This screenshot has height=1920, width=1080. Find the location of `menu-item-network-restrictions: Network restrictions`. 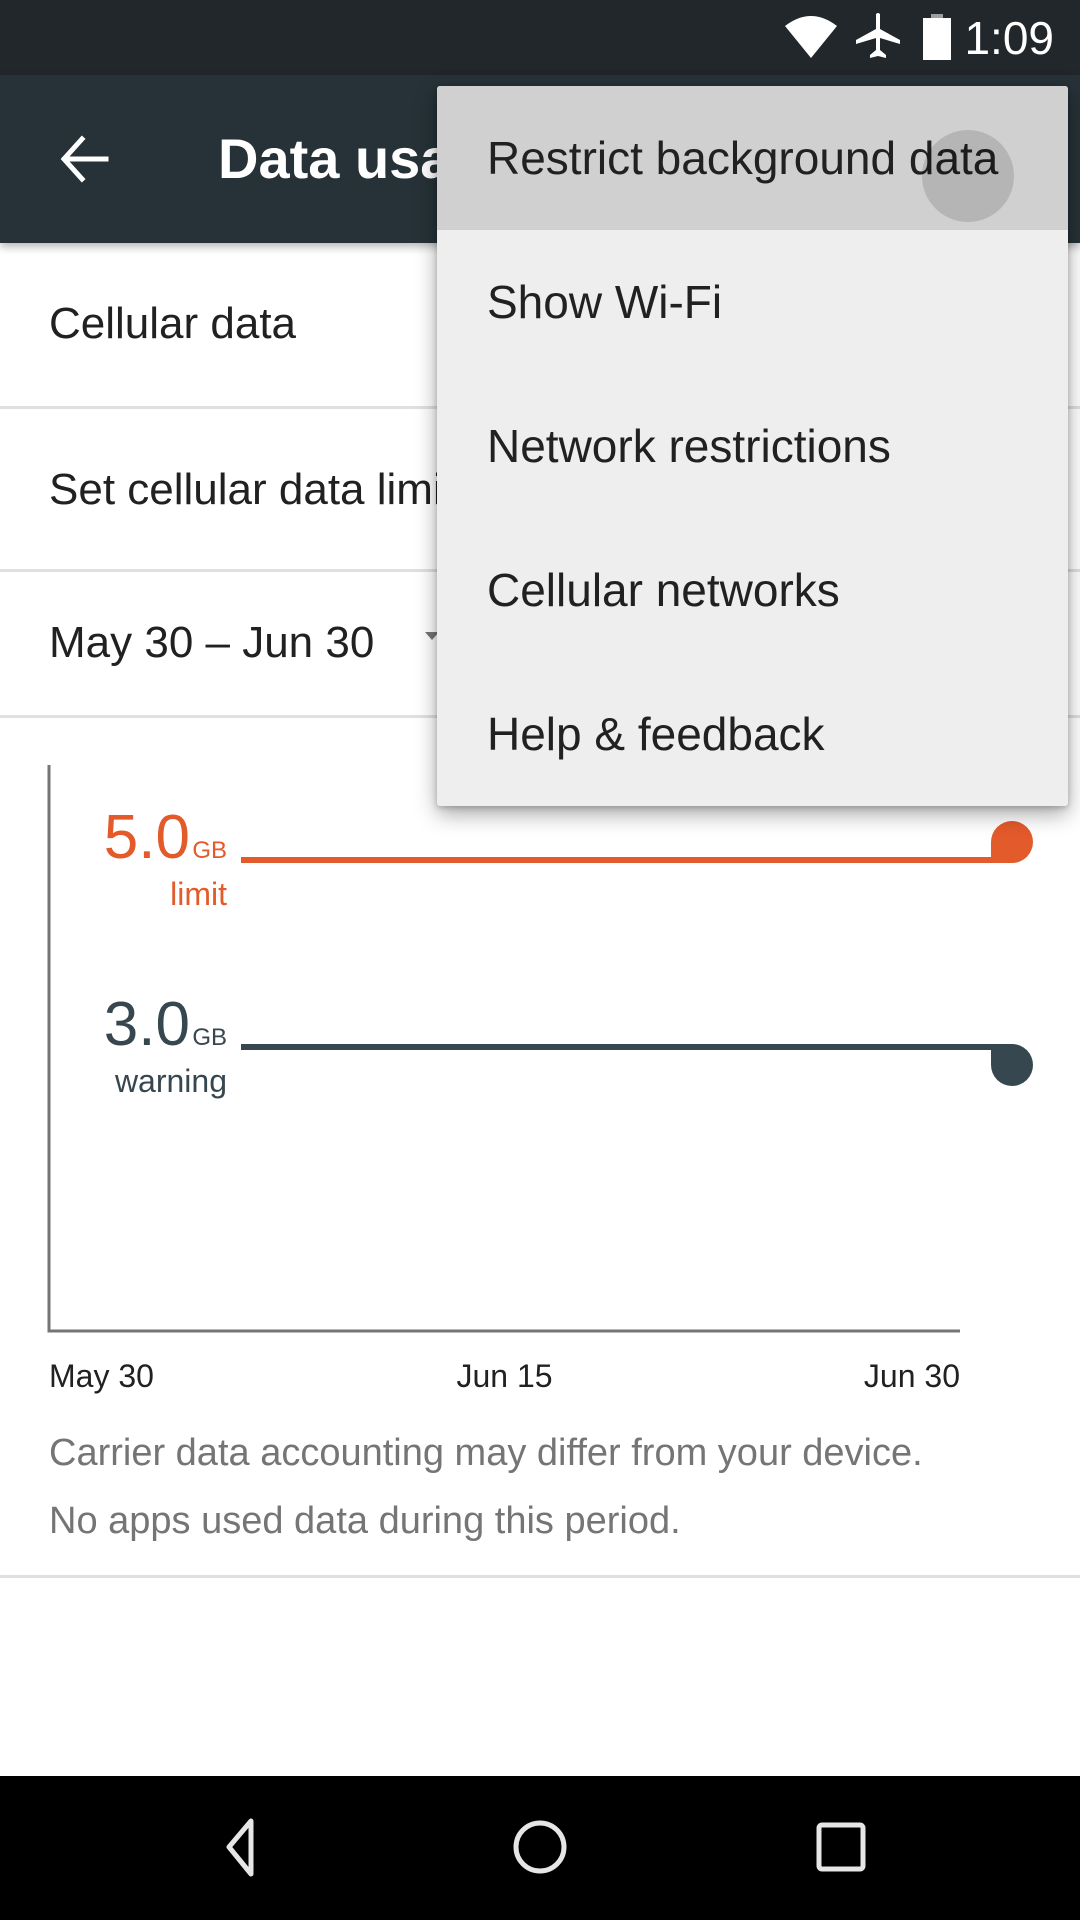

menu-item-network-restrictions: Network restrictions is located at coordinates (752, 446).